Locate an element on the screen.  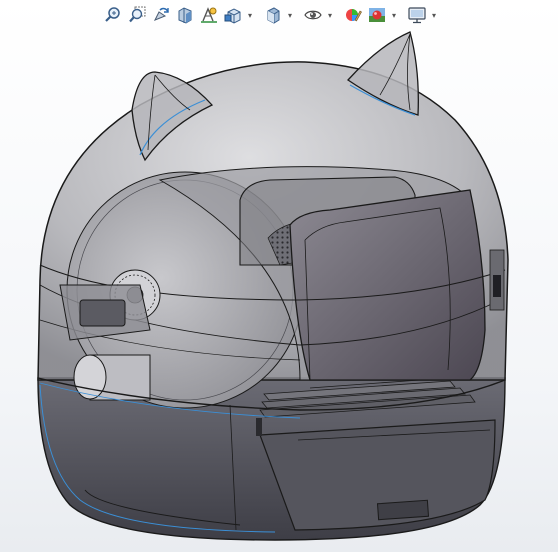
heads-up-view-toolbar: ▾ ▾ ▾ ▾ ▾ is located at coordinates (270, 15).